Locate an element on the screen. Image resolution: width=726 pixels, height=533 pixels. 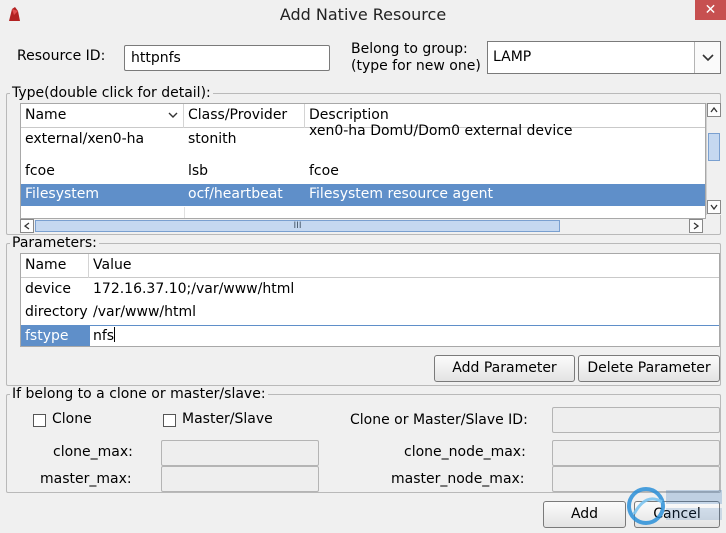
chevron-up-icon is located at coordinates (714, 110).